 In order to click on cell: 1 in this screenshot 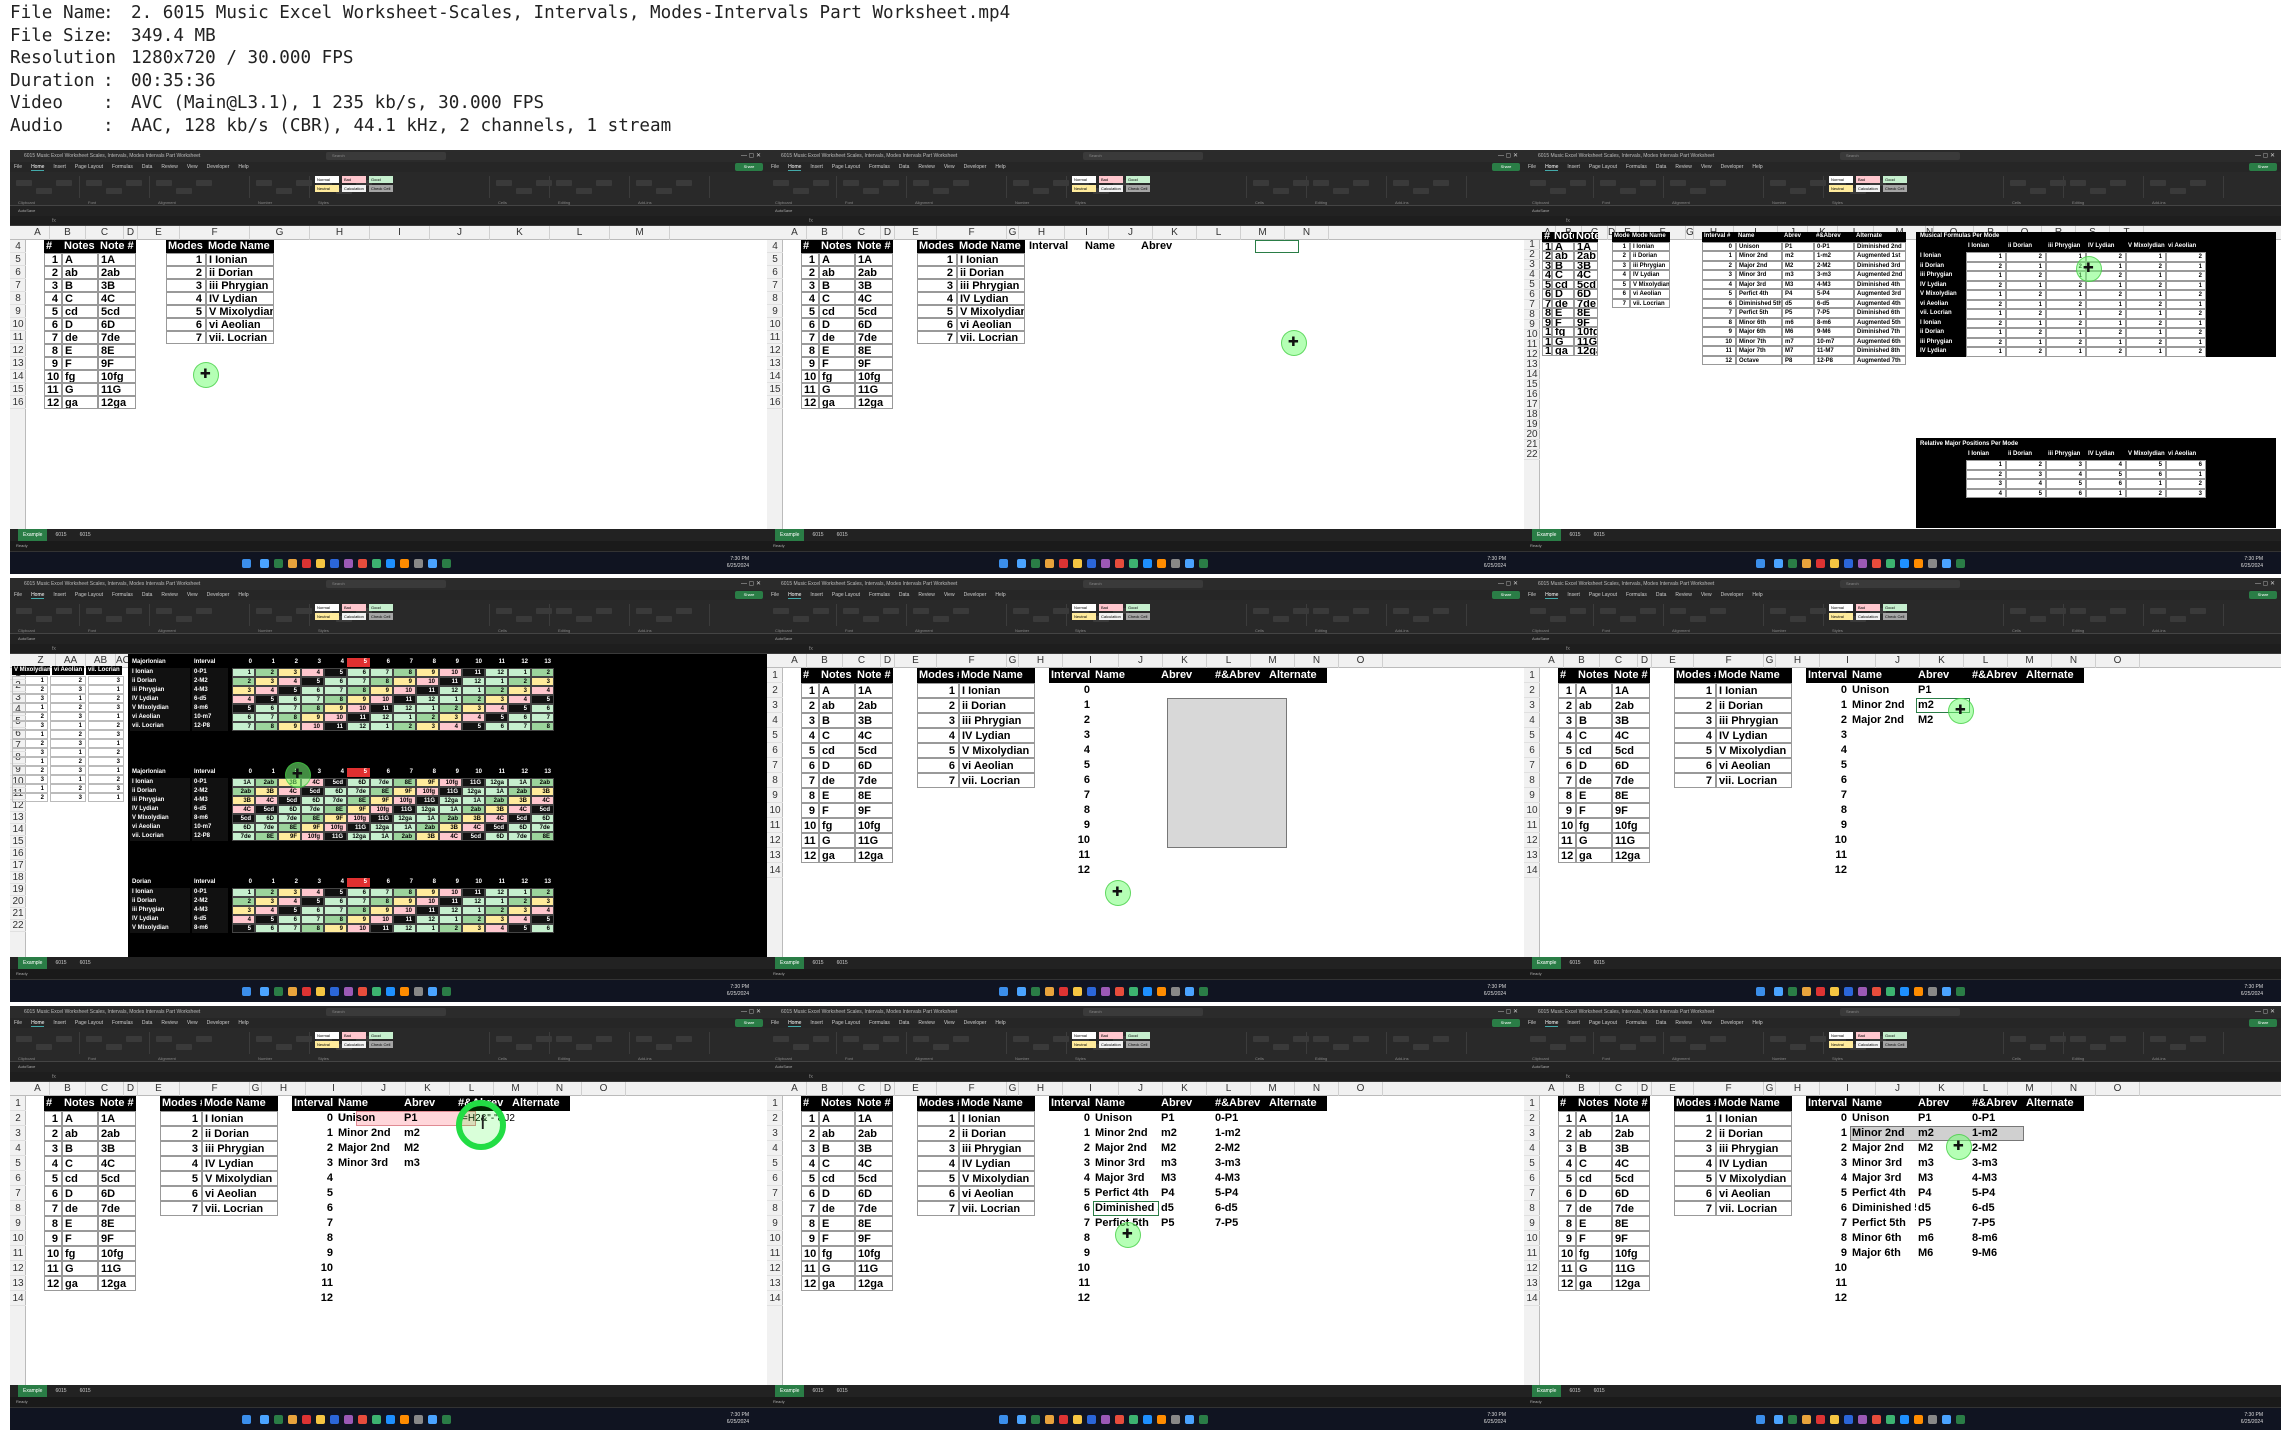, I will do `click(937, 259)`.